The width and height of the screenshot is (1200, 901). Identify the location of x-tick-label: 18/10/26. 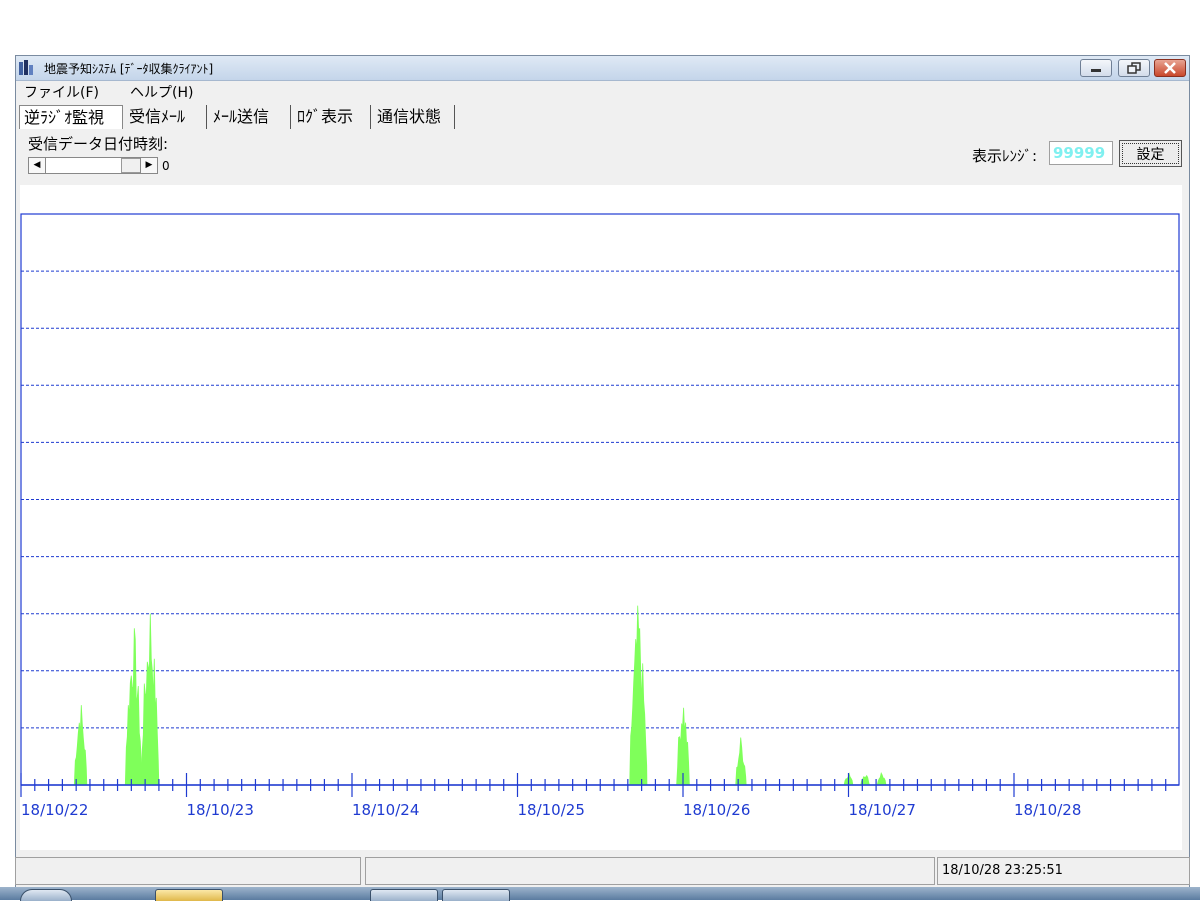
(716, 810).